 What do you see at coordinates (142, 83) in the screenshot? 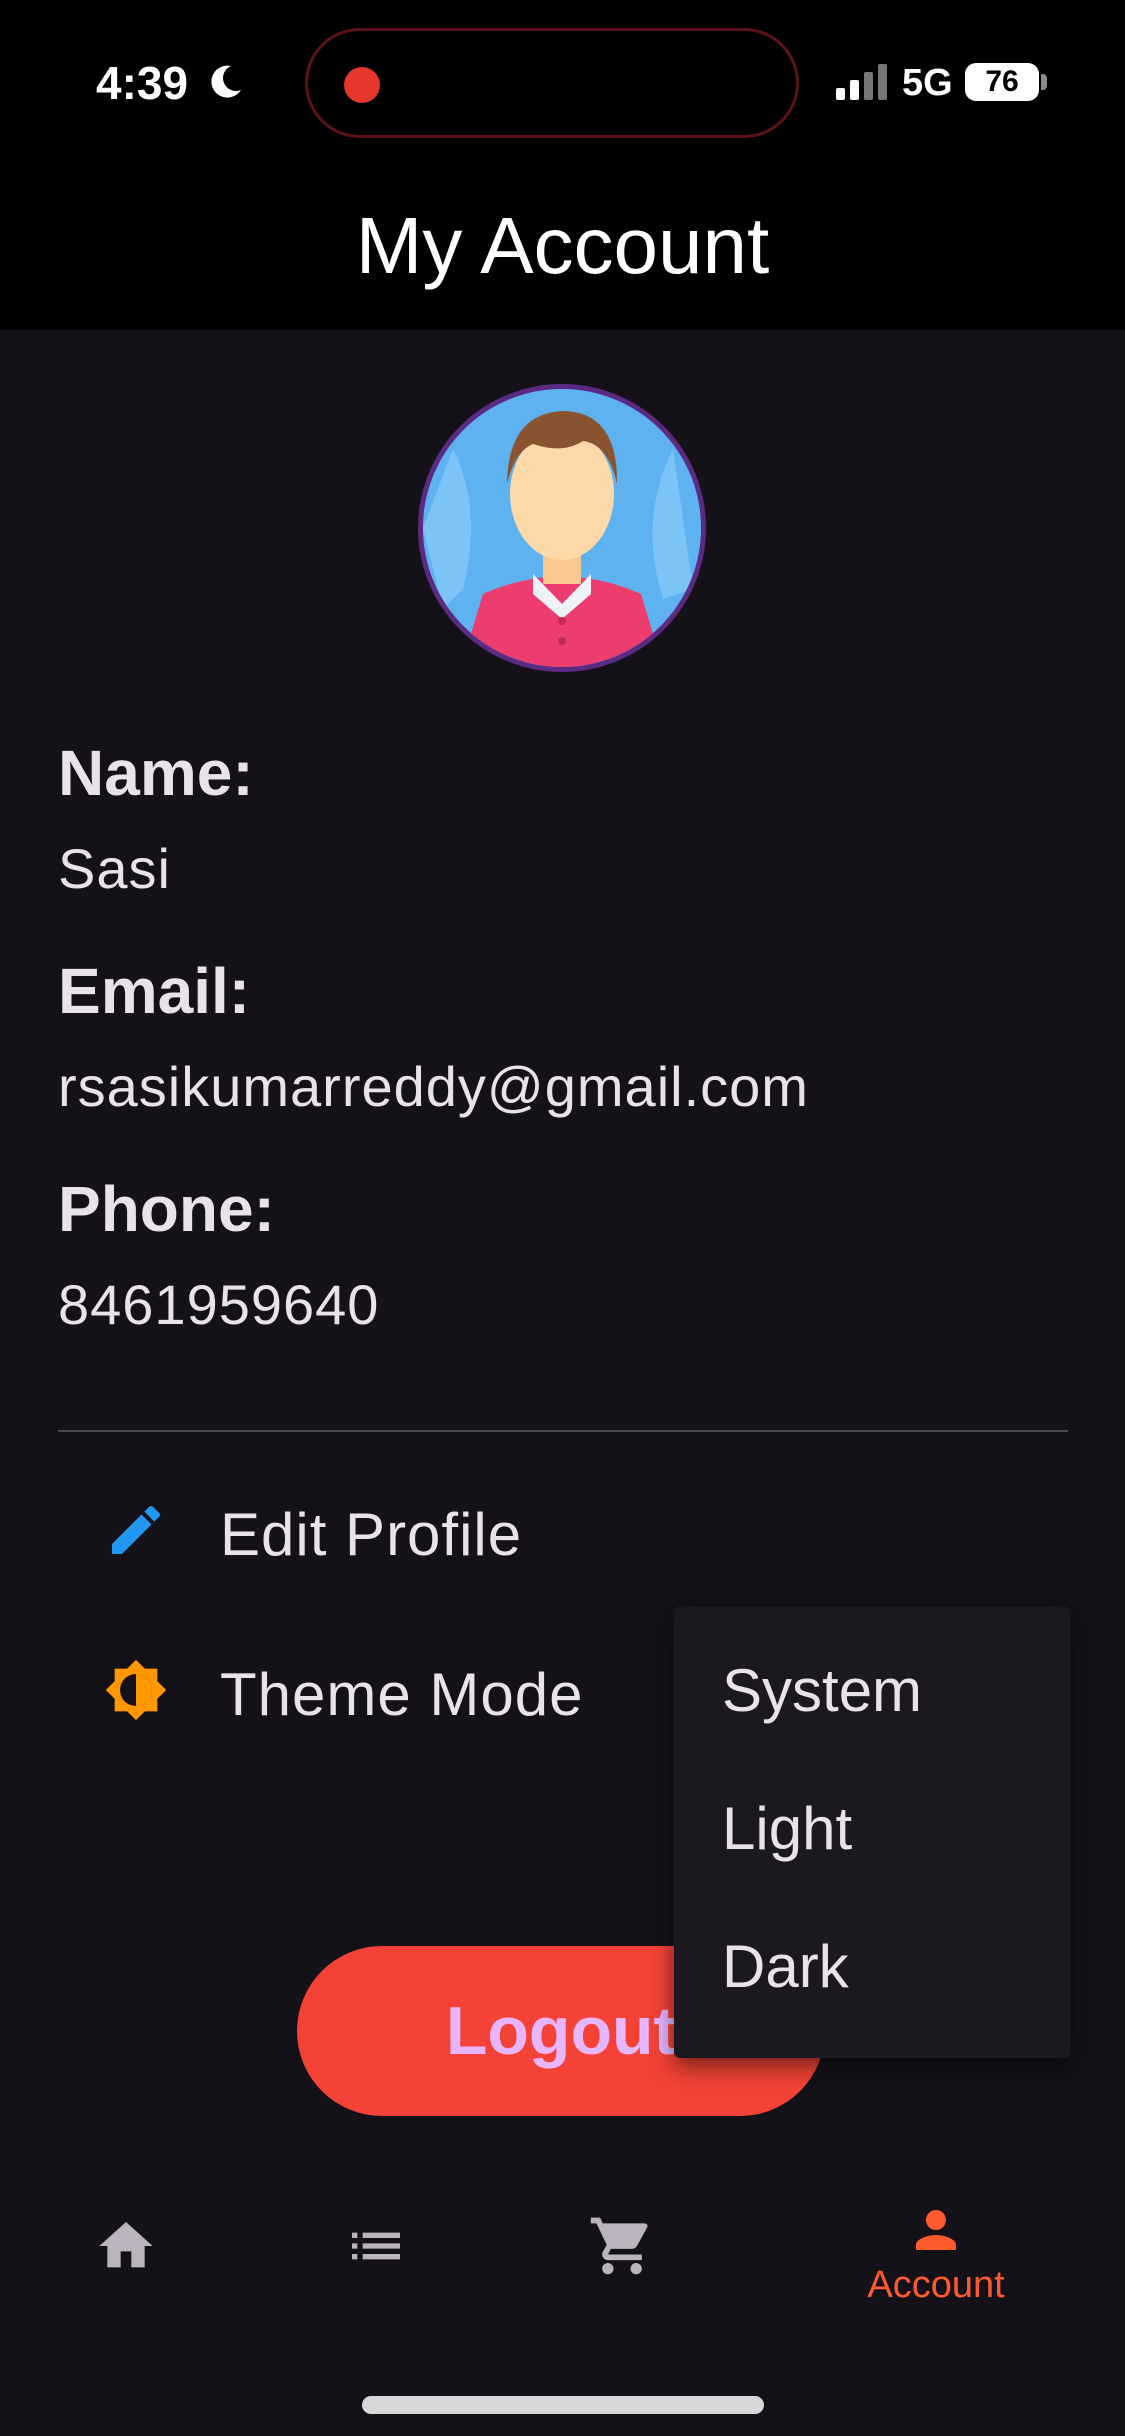
I see `status-time: 4:39` at bounding box center [142, 83].